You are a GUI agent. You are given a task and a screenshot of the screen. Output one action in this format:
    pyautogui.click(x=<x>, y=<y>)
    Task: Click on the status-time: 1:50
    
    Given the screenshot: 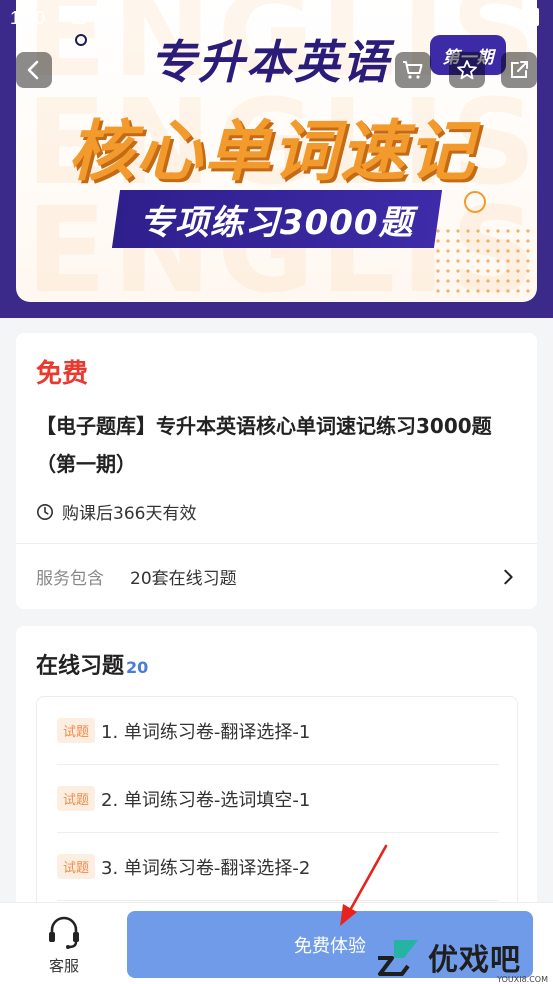 What is the action you would take?
    pyautogui.click(x=28, y=18)
    